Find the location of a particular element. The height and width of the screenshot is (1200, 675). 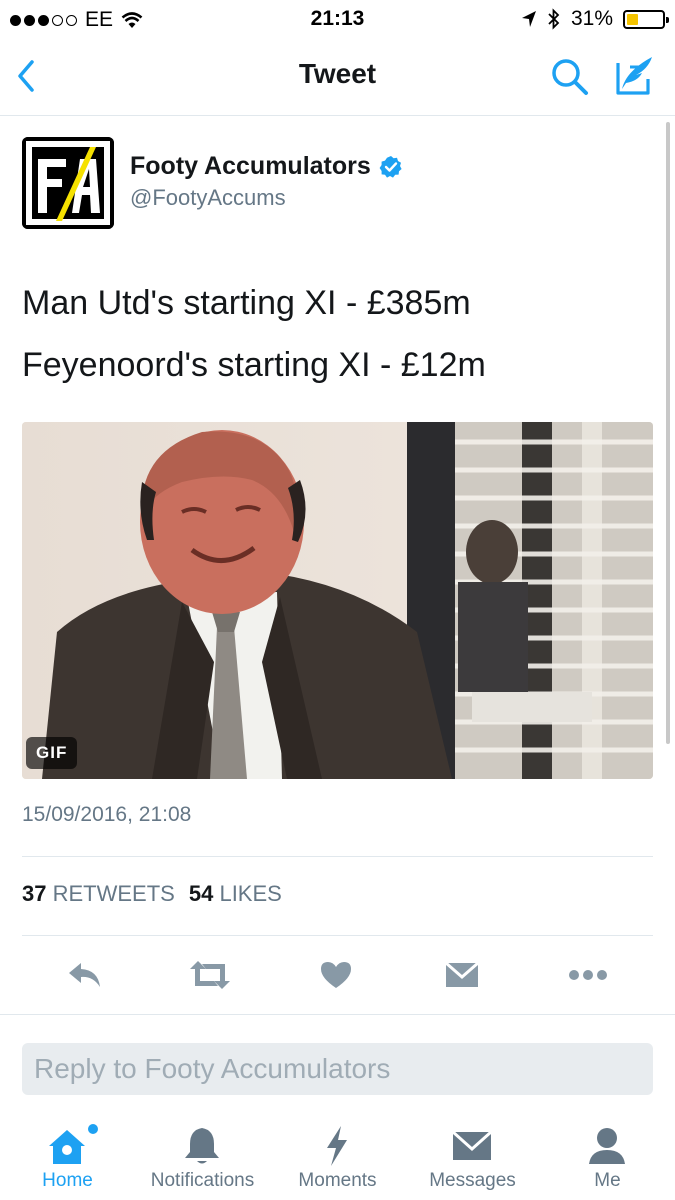

tab-moments: Moments is located at coordinates (337, 1156).